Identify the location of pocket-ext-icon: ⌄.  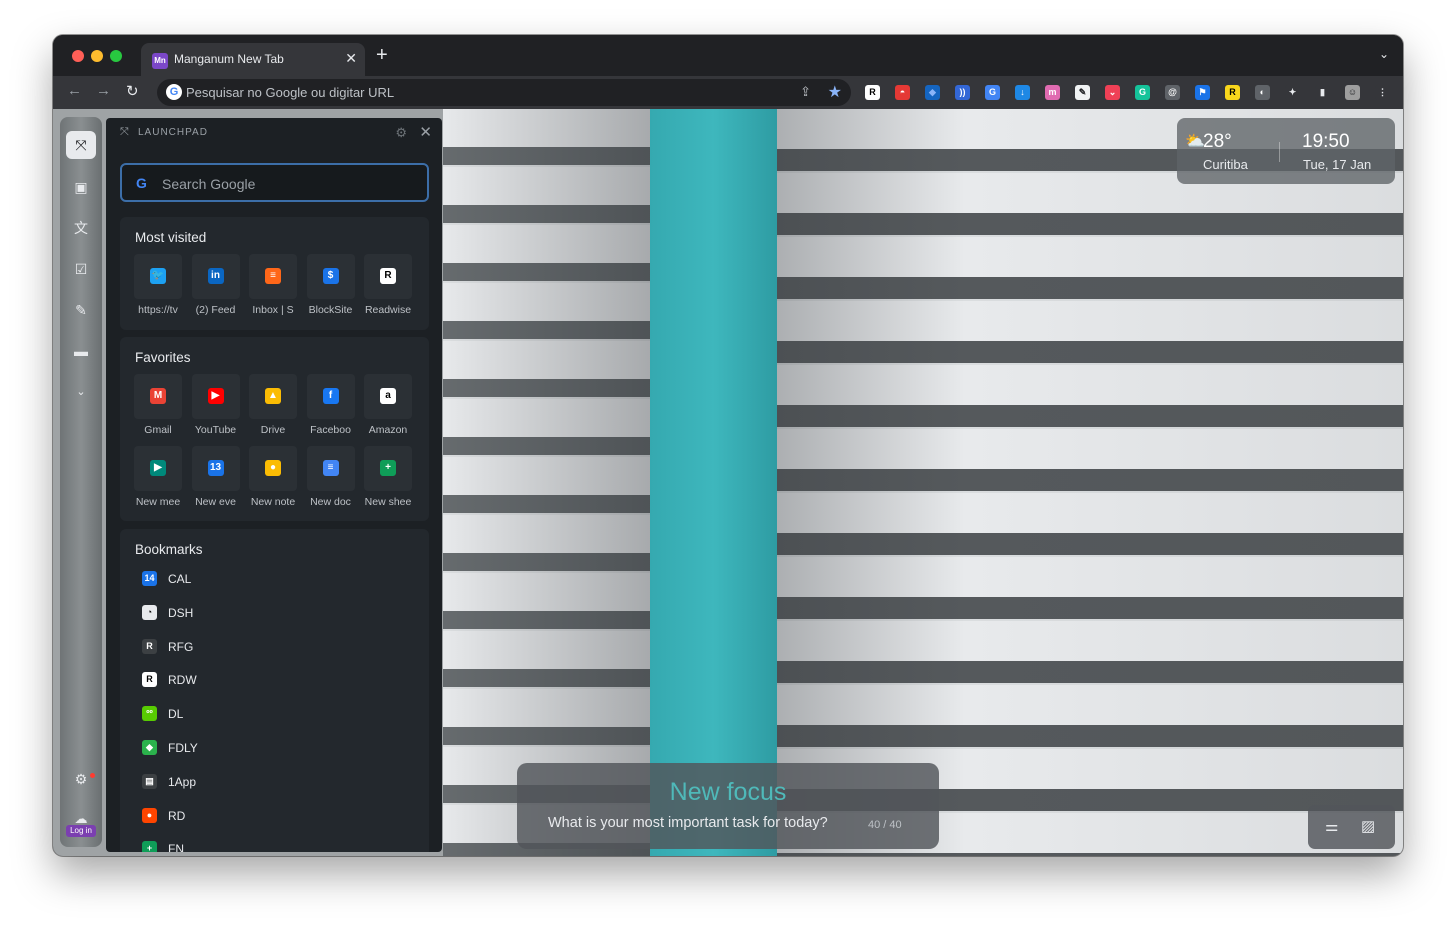
(1112, 92).